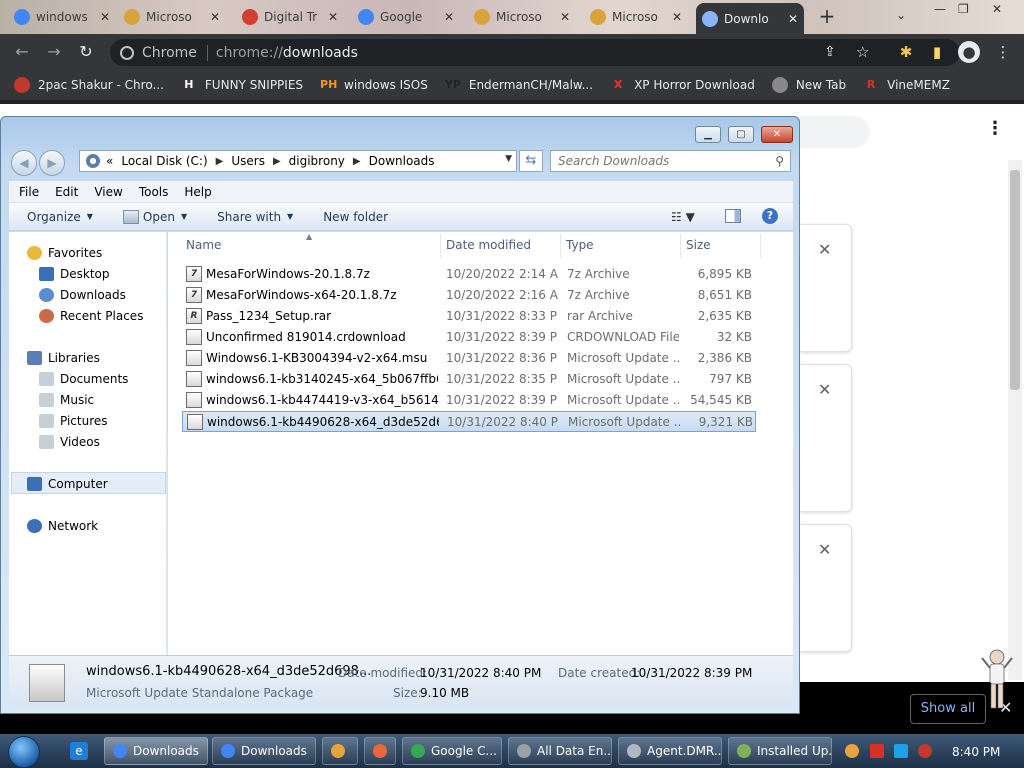 Image resolution: width=1024 pixels, height=768 pixels. Describe the element at coordinates (108, 192) in the screenshot. I see `menu-view: View` at that location.